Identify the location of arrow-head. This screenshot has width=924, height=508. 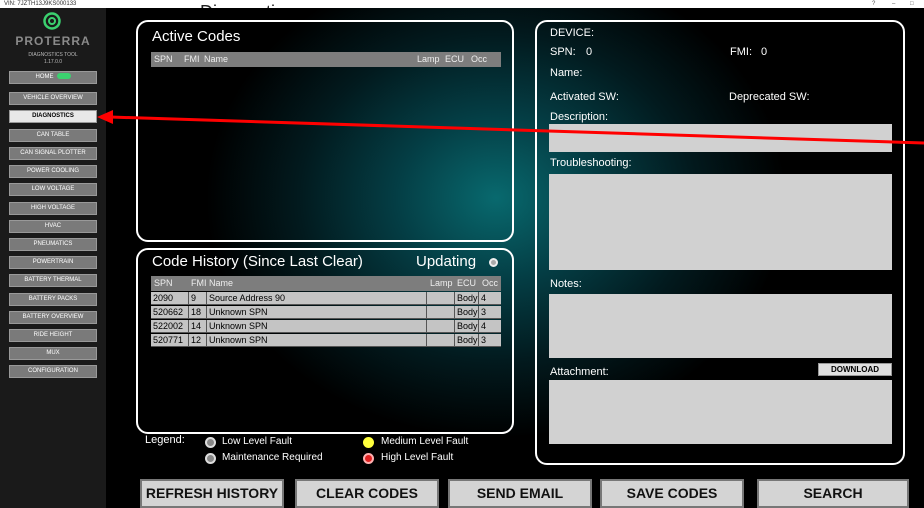
(105, 117).